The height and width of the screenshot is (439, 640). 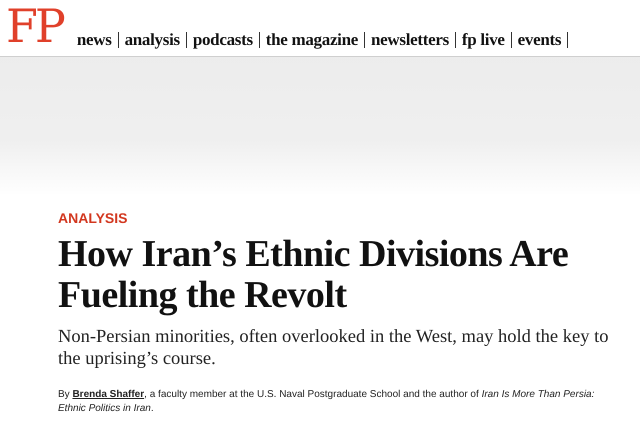 What do you see at coordinates (313, 40) in the screenshot?
I see `nav-link: the magazine` at bounding box center [313, 40].